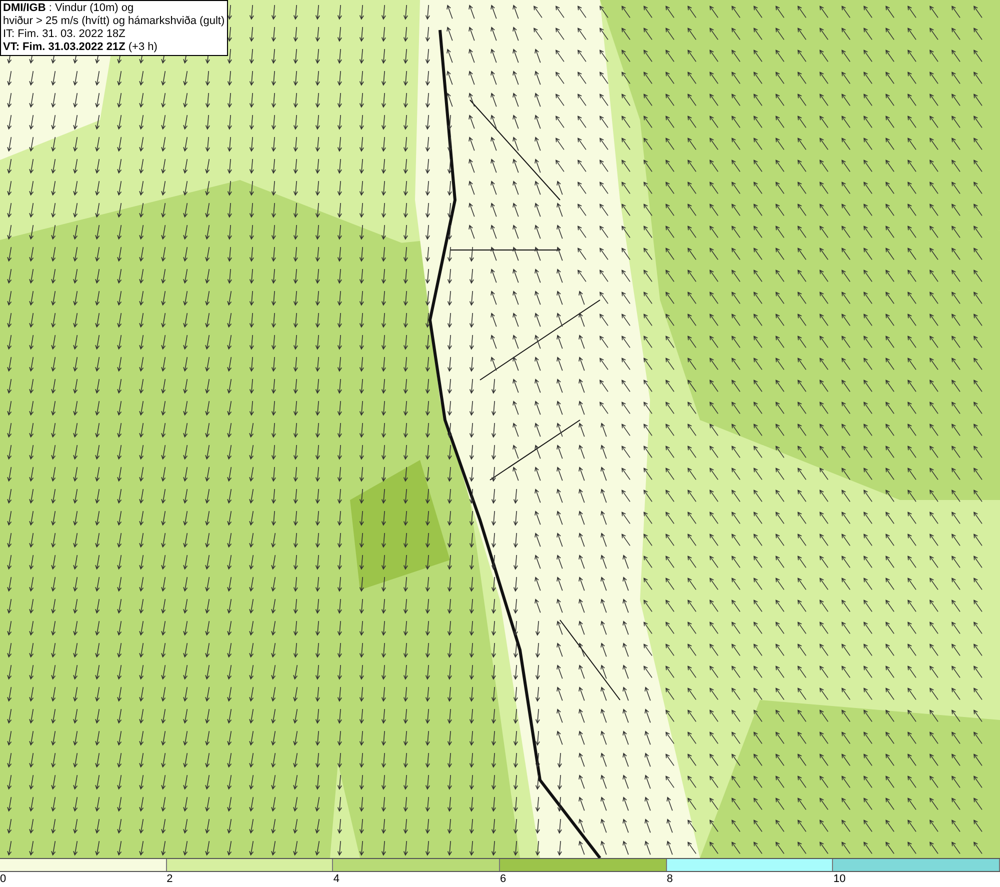  What do you see at coordinates (114, 21) in the screenshot?
I see `info-line: hviður > 25 m/s (hvítt) og hámarkshviða (gult)` at bounding box center [114, 21].